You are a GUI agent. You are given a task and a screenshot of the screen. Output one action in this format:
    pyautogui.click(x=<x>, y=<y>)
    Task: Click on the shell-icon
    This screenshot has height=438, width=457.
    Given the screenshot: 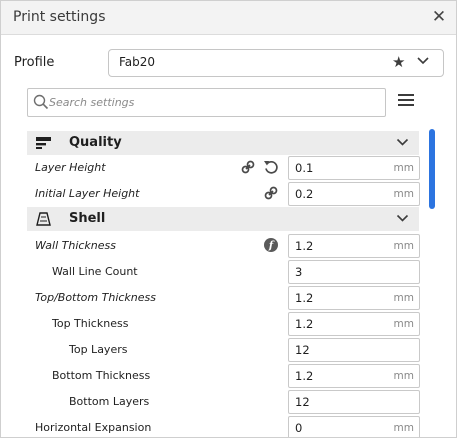 What is the action you would take?
    pyautogui.click(x=43, y=219)
    